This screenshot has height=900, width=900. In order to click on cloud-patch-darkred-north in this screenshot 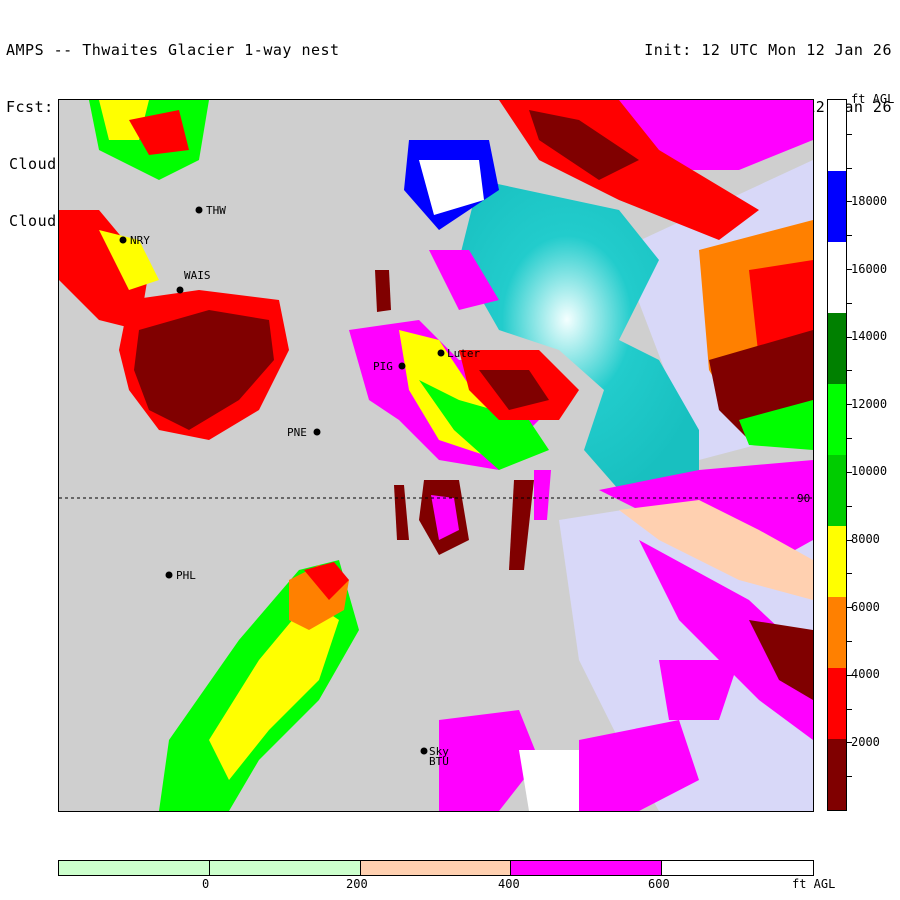, I will do `click(383, 291)`.